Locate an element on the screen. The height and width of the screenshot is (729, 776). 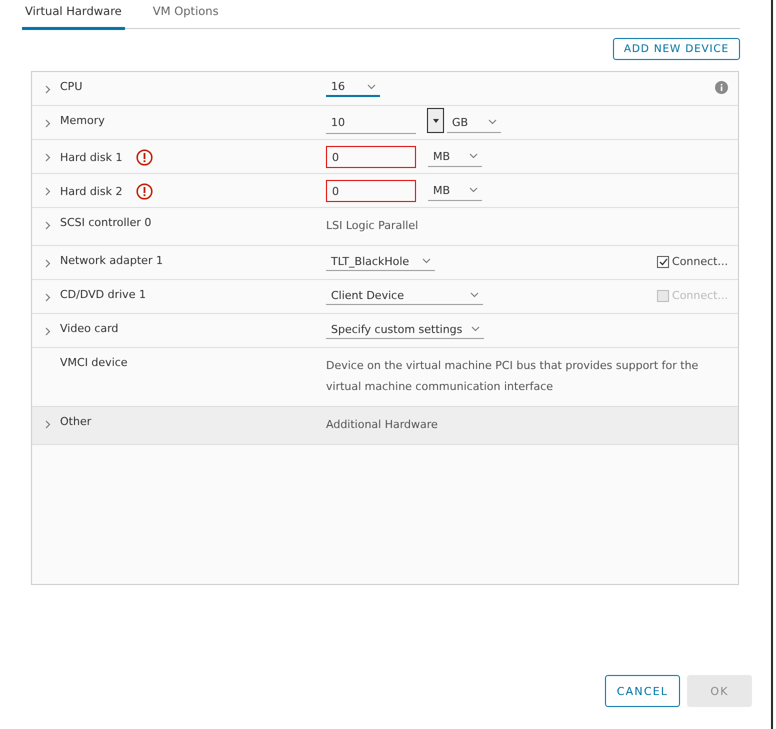
dropdown: TLT_BlackHole is located at coordinates (380, 261).